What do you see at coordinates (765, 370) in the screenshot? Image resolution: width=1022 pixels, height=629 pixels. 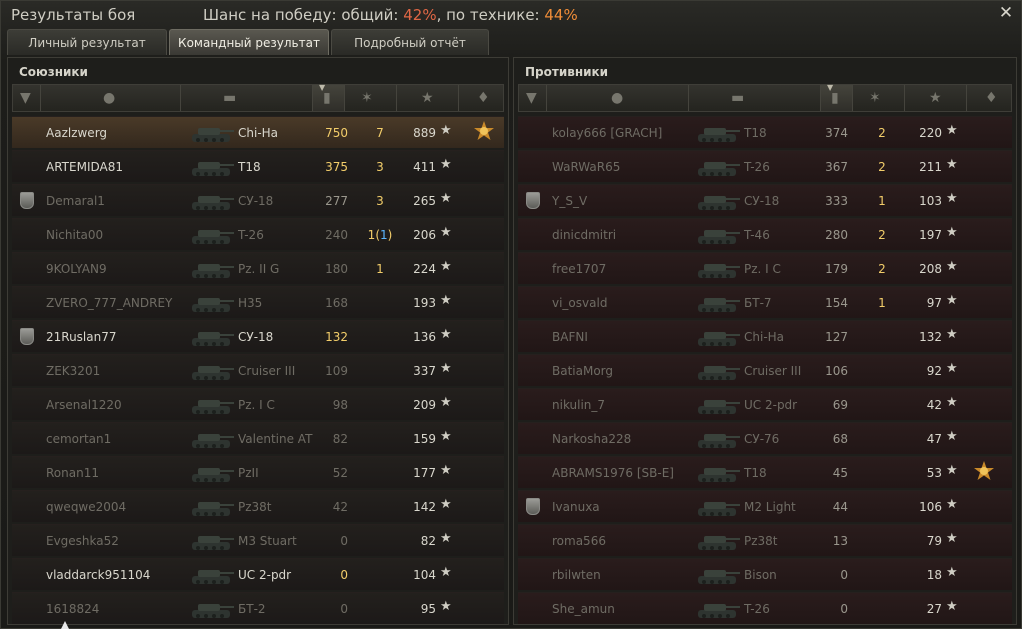 I see `player-row: BatiaMorg Cruiser III 106 92 ★` at bounding box center [765, 370].